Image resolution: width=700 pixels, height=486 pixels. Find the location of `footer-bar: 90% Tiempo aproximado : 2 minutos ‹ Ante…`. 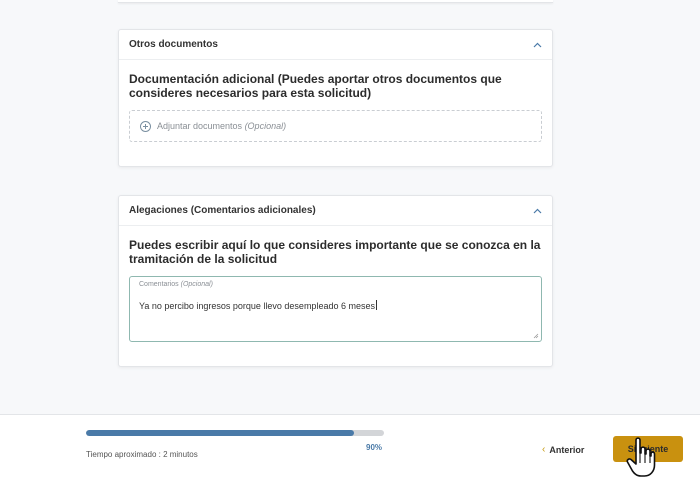

footer-bar: 90% Tiempo aproximado : 2 minutos ‹ Ante… is located at coordinates (350, 450).